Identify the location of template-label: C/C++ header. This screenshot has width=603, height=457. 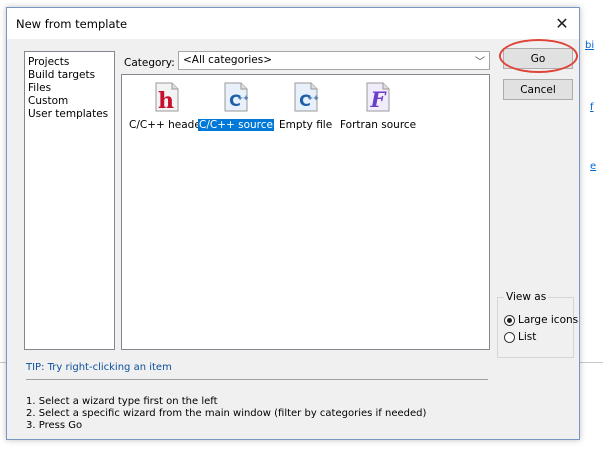
(167, 125).